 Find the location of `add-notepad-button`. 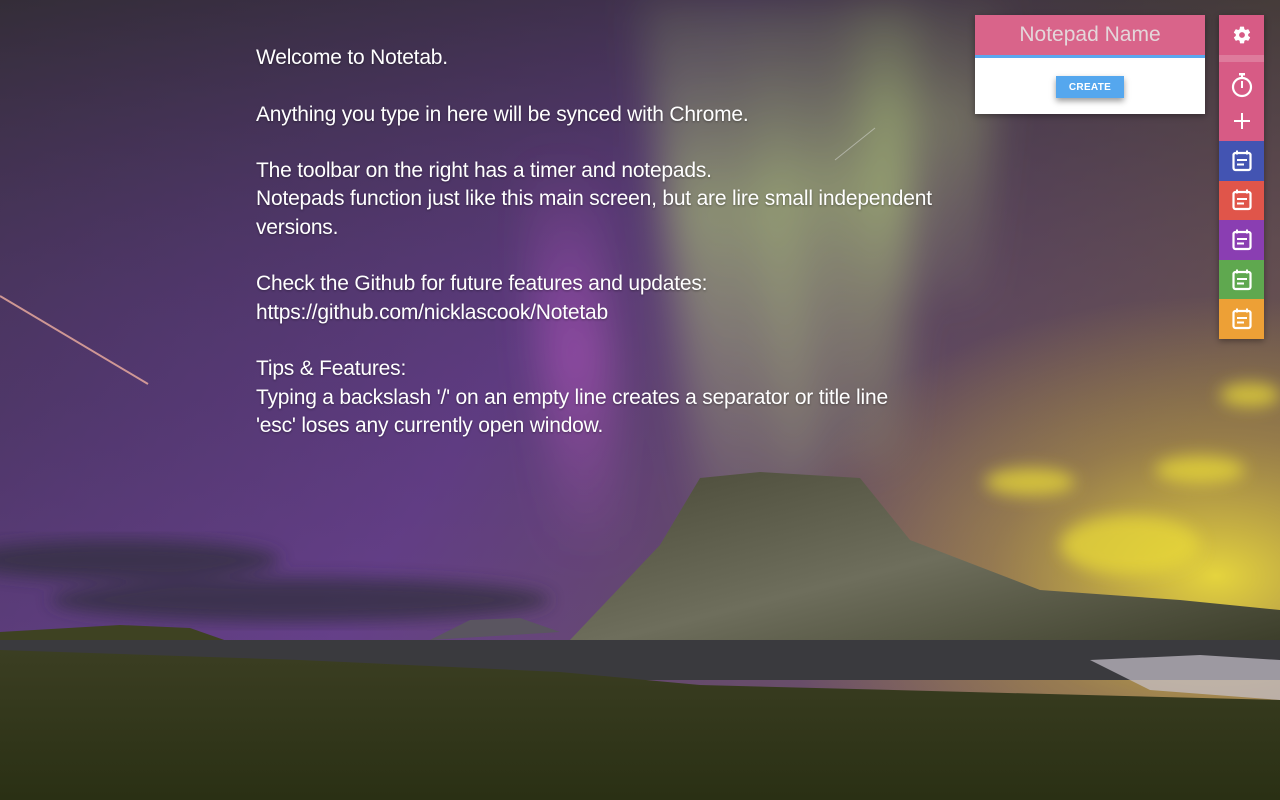

add-notepad-button is located at coordinates (1241, 121).